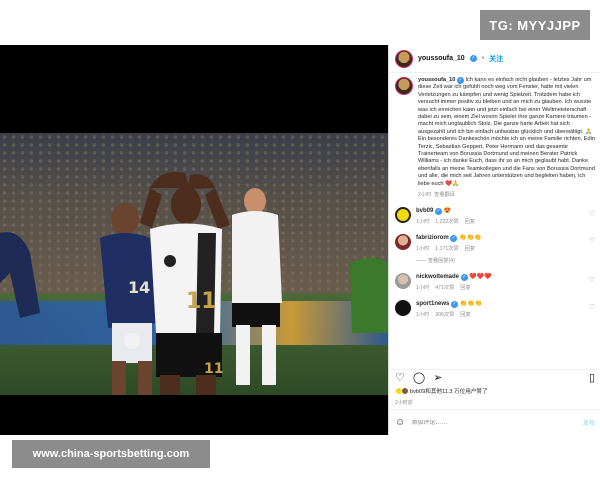 This screenshot has width=600, height=480. I want to click on comment-item: nickwoltemade ✓ ❤️❤️❤️ 1小时 471次赞 回复 ♡, so click(495, 282).